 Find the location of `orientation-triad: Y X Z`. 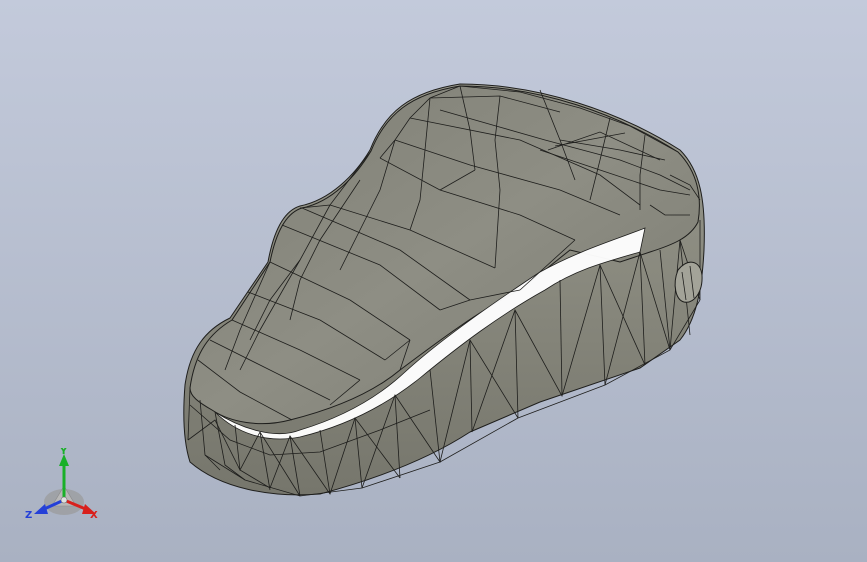

orientation-triad: Y X Z is located at coordinates (64, 487).